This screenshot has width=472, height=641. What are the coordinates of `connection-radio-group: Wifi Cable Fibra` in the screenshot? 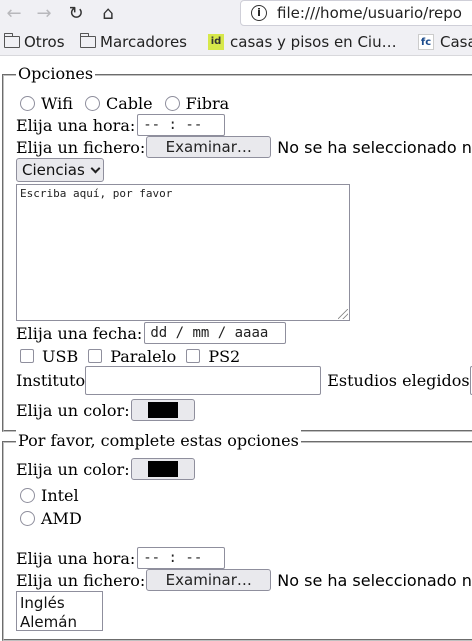 It's located at (124, 103).